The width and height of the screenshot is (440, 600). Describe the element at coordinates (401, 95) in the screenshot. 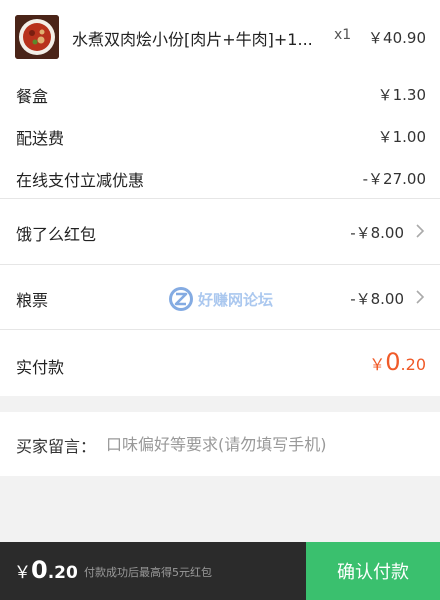

I see `fee-value: ￥1.30` at that location.